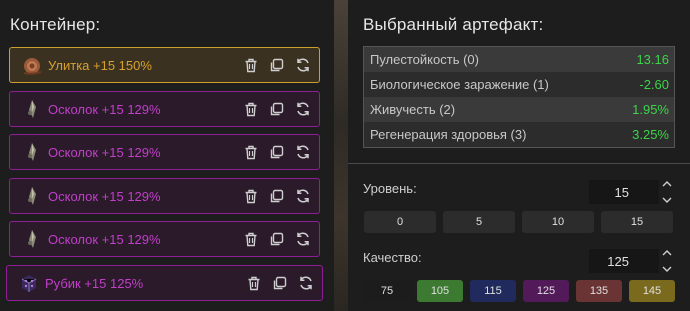 This screenshot has width=690, height=311. What do you see at coordinates (667, 261) in the screenshot?
I see `quality-stepper` at bounding box center [667, 261].